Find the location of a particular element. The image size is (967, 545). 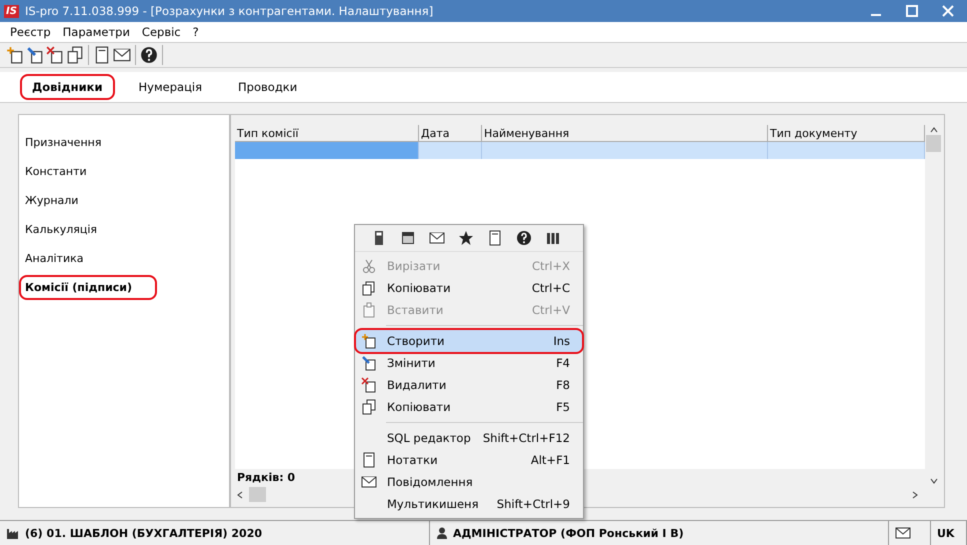

context-menu-item: Мультикишеня Shift+Ctrl+9 is located at coordinates (469, 504).